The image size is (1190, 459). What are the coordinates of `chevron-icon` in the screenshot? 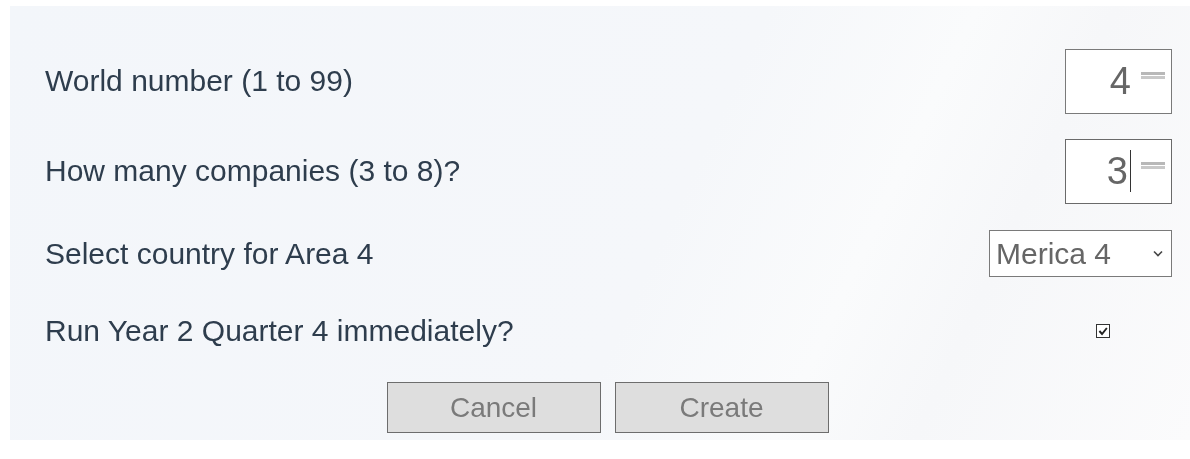 It's located at (1158, 253).